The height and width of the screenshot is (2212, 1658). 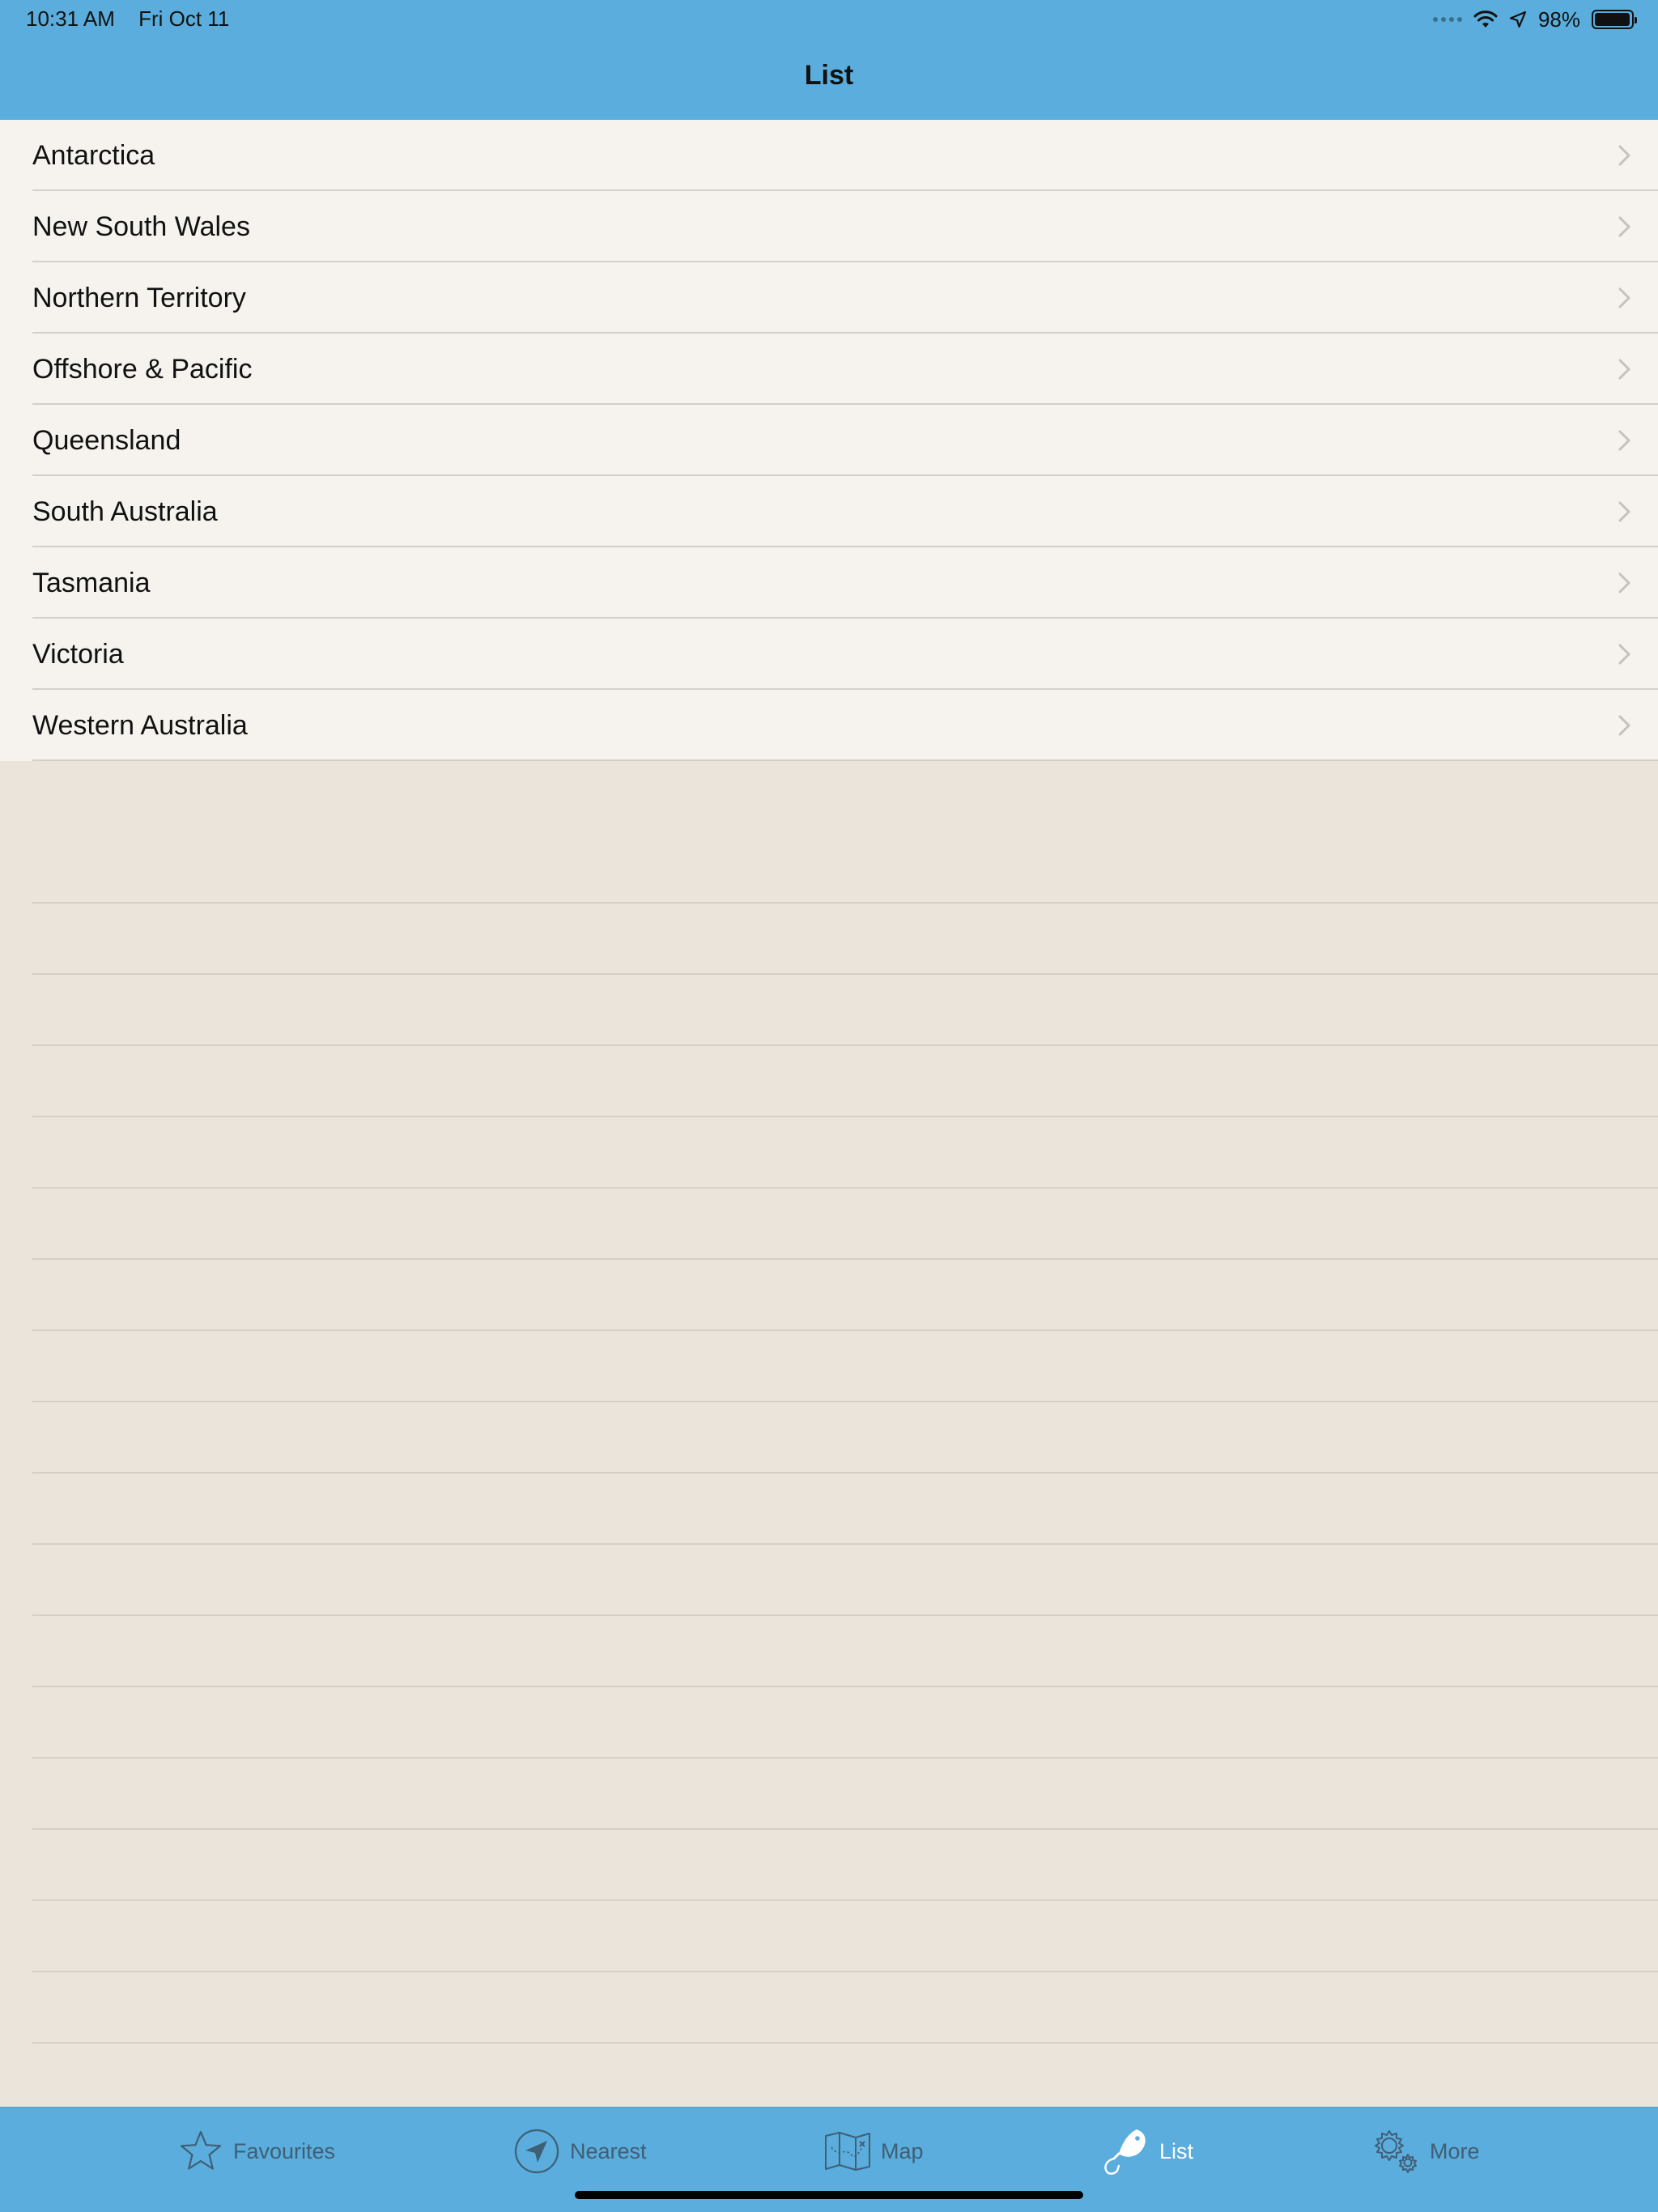 I want to click on list-item-label: Queensland, so click(x=106, y=440).